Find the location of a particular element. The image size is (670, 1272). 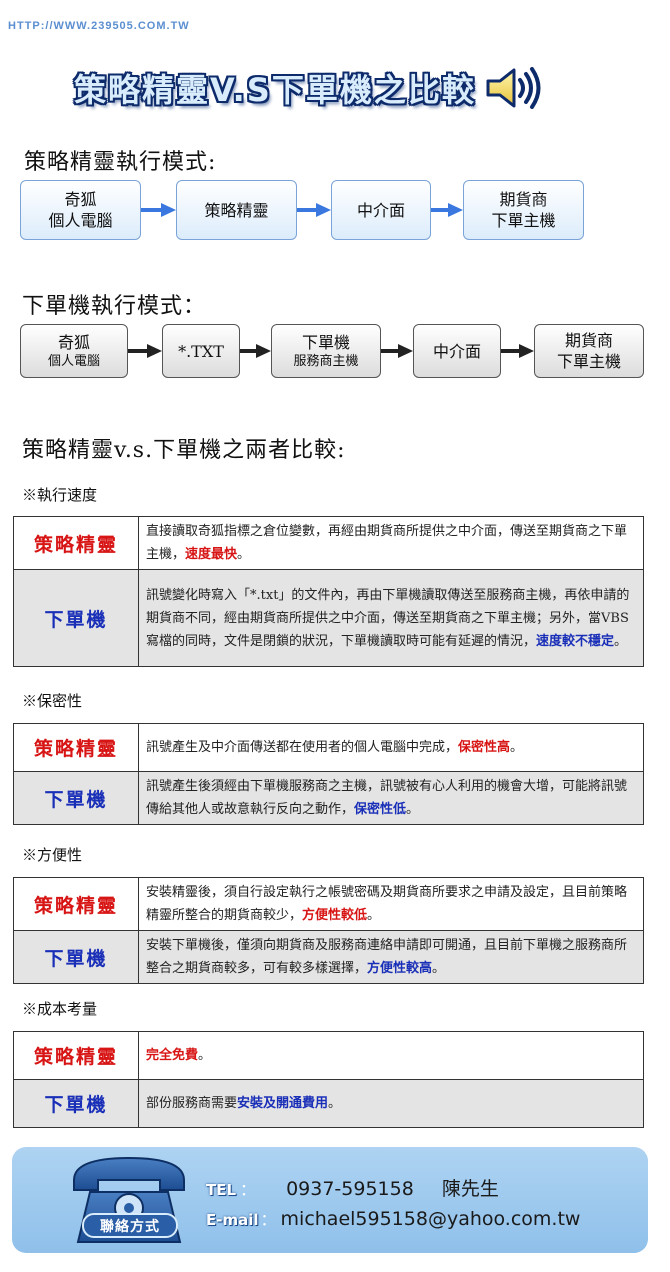

contact-badge: 聯絡方式 is located at coordinates (130, 1225).